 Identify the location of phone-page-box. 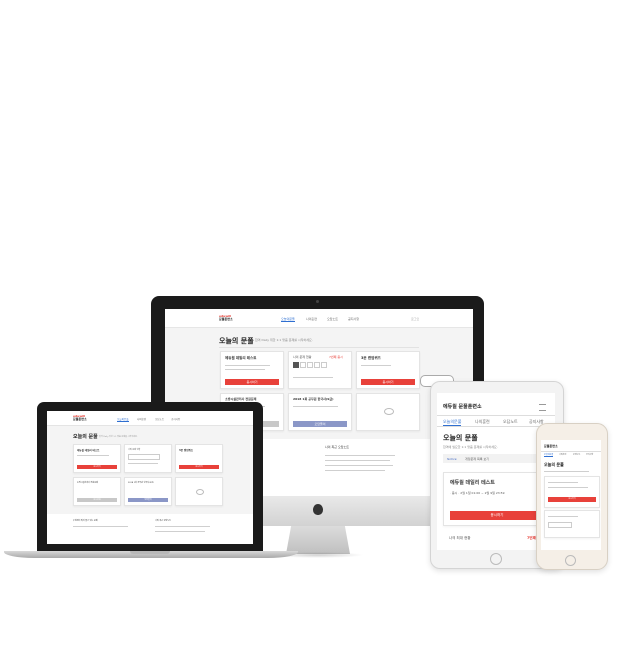
(560, 525).